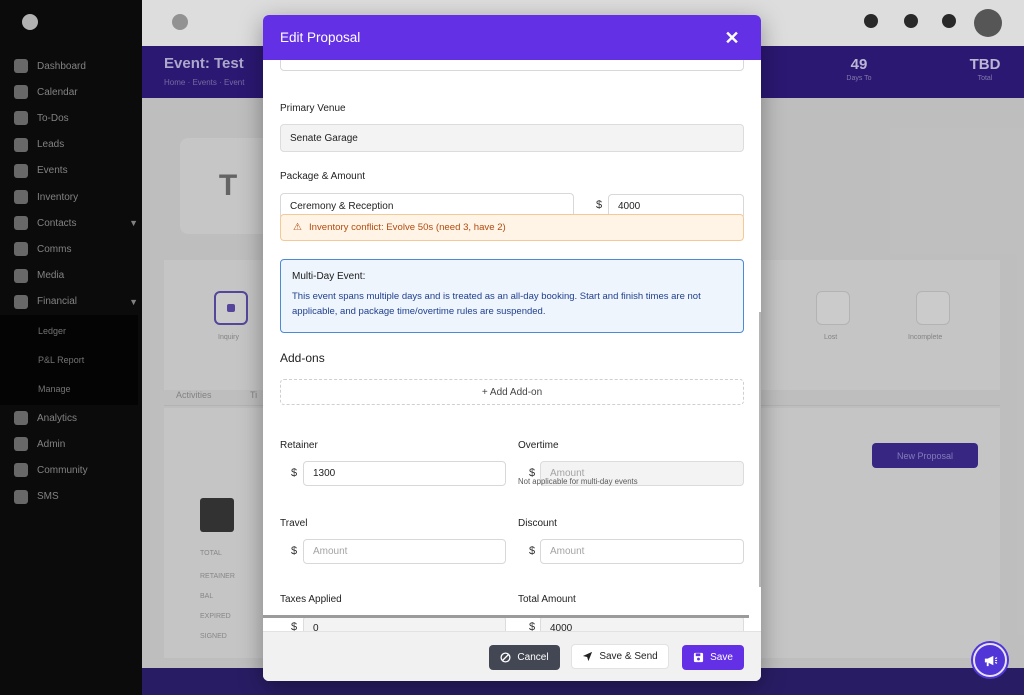 The image size is (1024, 695). Describe the element at coordinates (299, 445) in the screenshot. I see `retainer-label: Retainer` at that location.